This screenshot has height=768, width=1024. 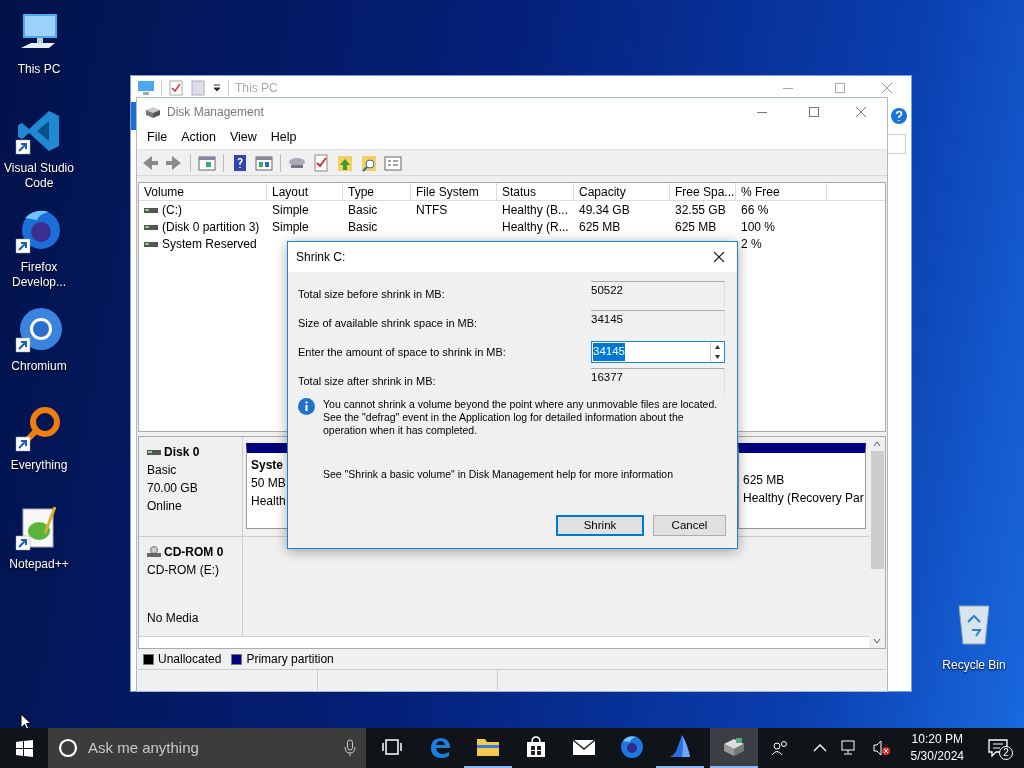 I want to click on column-header: File System, so click(x=454, y=191).